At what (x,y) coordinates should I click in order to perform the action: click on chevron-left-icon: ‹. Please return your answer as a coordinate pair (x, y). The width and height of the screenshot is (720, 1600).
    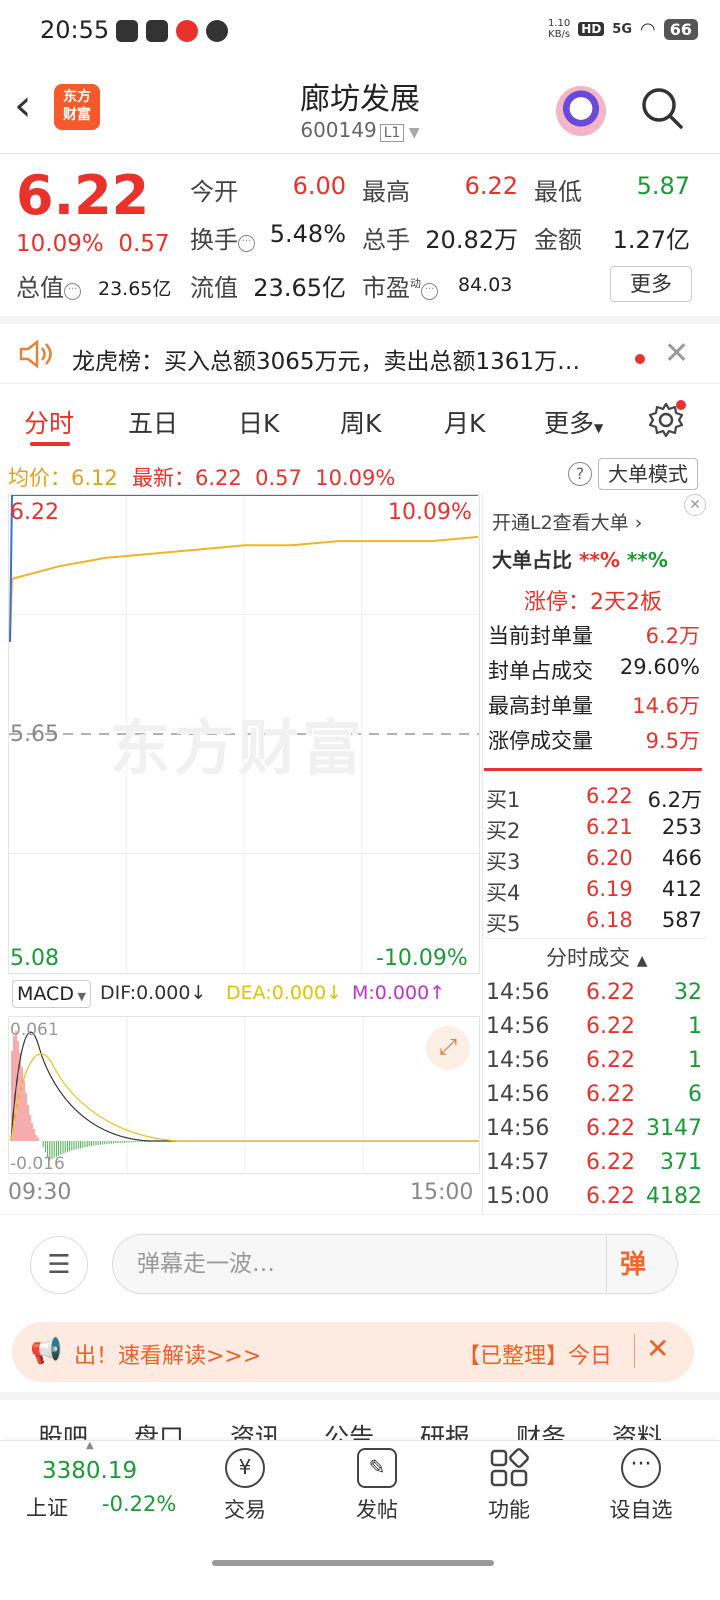
    Looking at the image, I should click on (23, 106).